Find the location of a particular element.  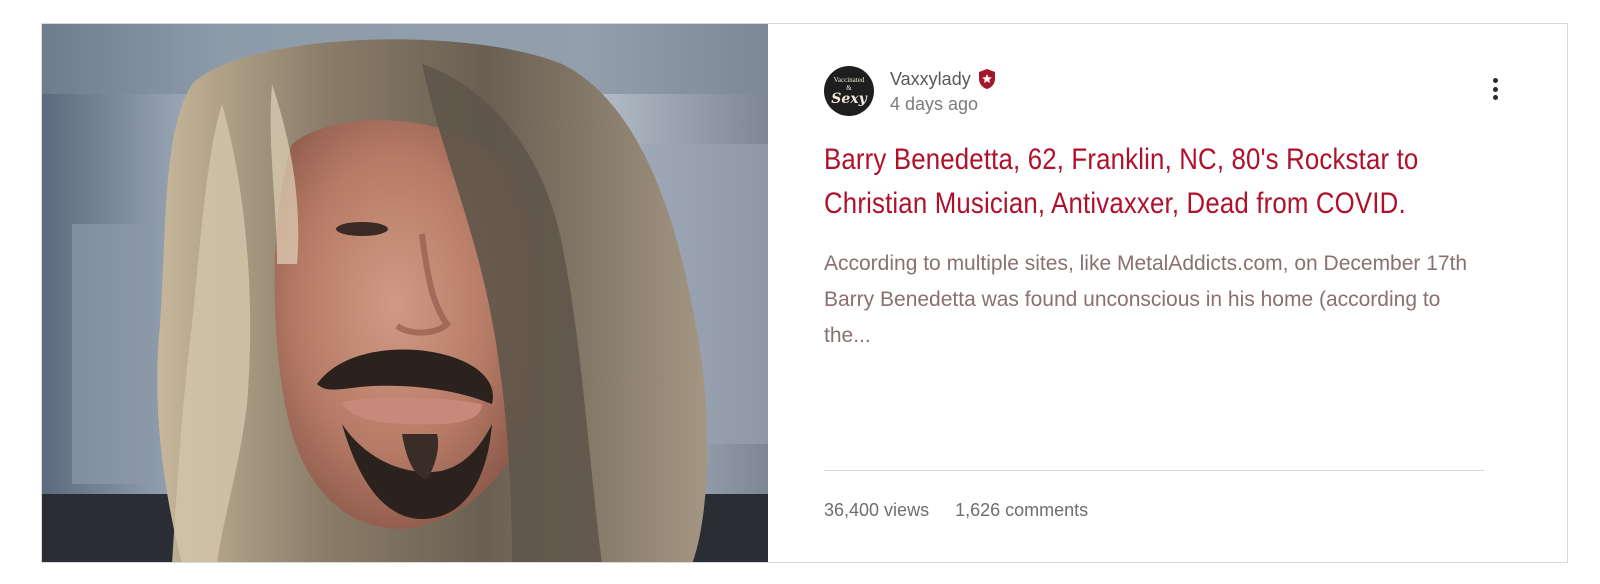

admin-star-badge-icon is located at coordinates (987, 79).